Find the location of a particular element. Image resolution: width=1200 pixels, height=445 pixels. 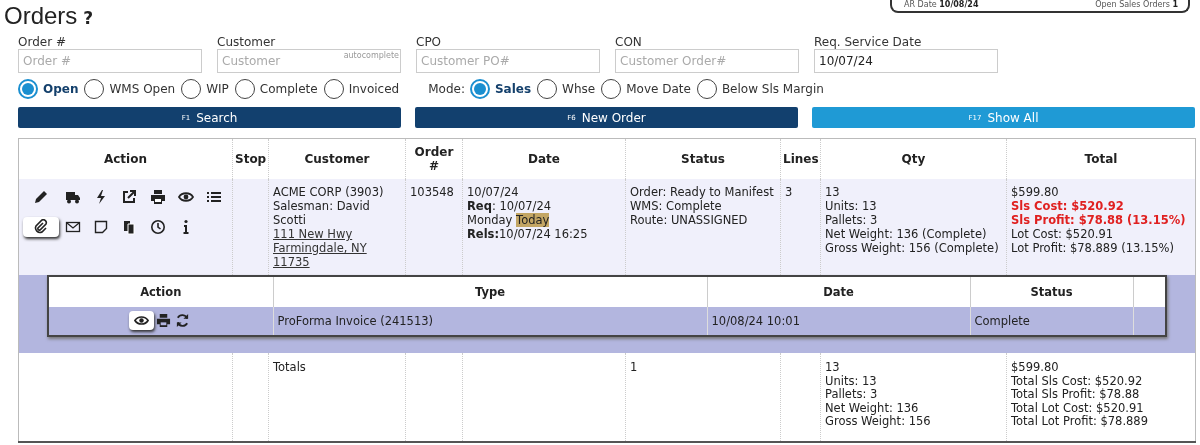

totals-label: Totals is located at coordinates (289, 367).